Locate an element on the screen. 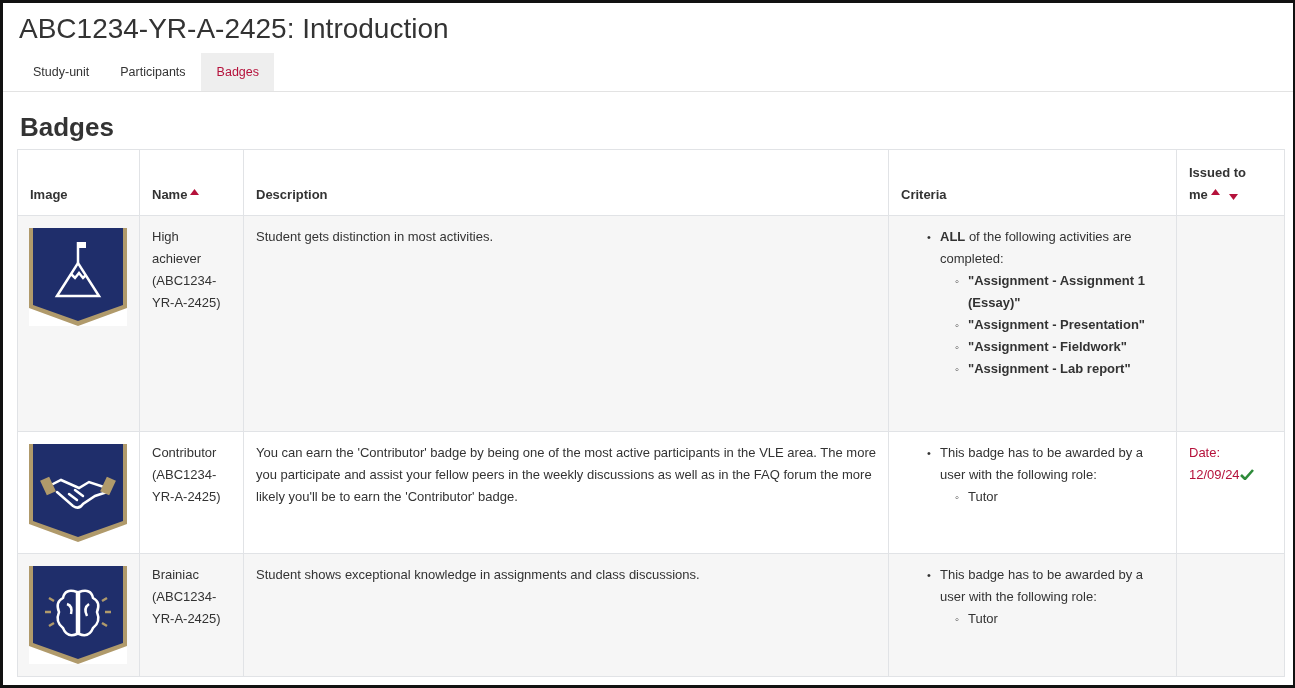 Image resolution: width=1295 pixels, height=688 pixels. tab: Badges is located at coordinates (237, 72).